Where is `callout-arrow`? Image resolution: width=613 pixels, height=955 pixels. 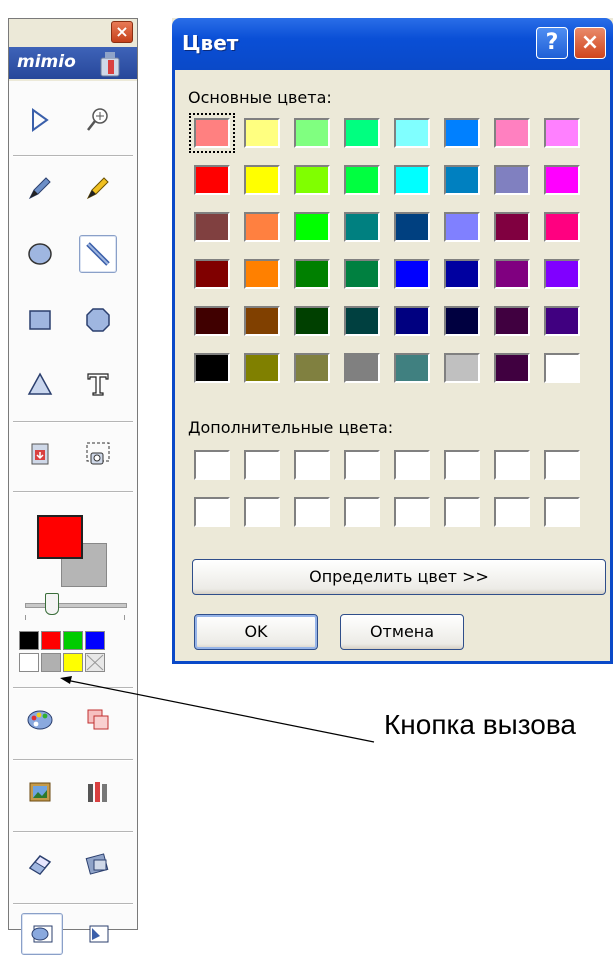 callout-arrow is located at coordinates (217, 709).